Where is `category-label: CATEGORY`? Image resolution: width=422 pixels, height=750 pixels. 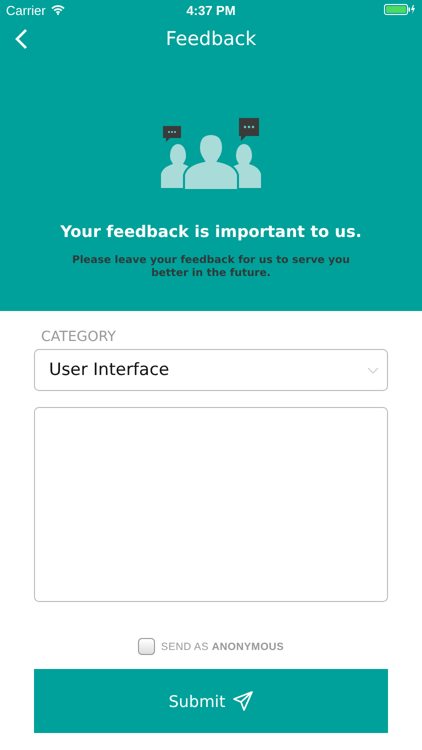 category-label: CATEGORY is located at coordinates (79, 337).